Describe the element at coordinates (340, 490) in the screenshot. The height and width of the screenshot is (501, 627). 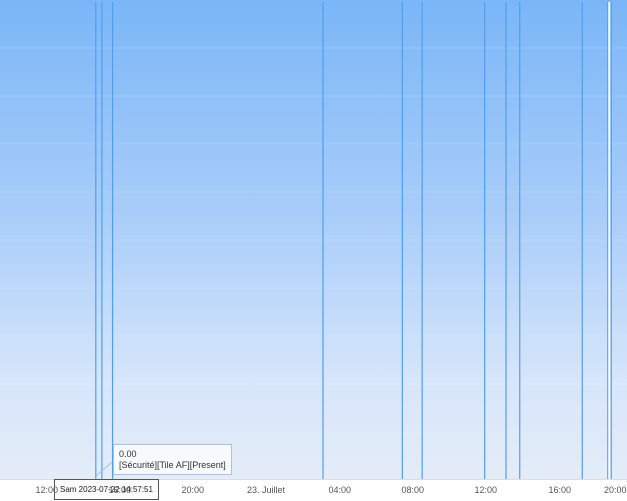
I see `x-tick-label: 04:00` at that location.